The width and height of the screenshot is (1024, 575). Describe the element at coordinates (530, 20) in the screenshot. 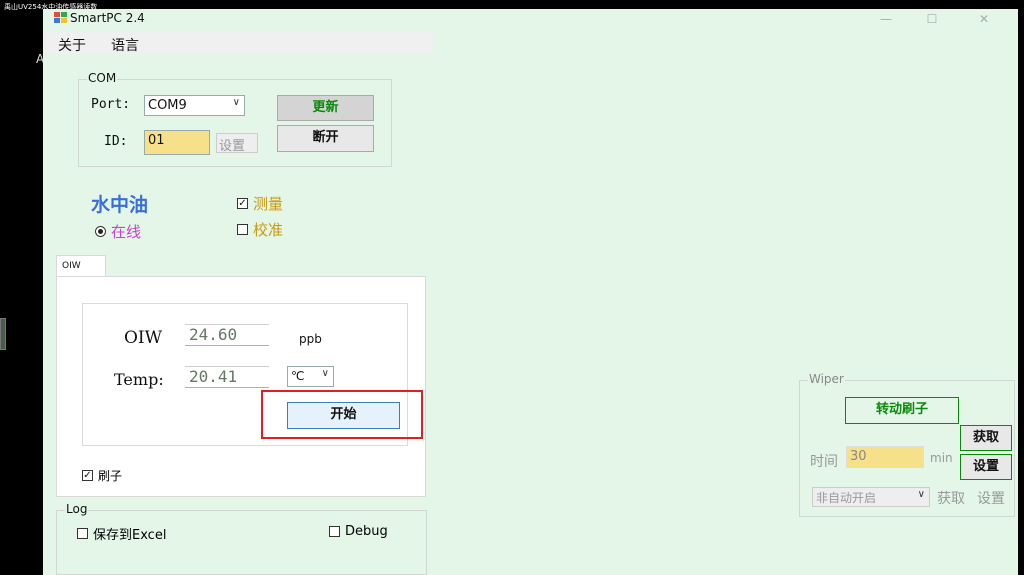

I see `title-bar: SmartPC 2.4 — ☐ ✕` at that location.